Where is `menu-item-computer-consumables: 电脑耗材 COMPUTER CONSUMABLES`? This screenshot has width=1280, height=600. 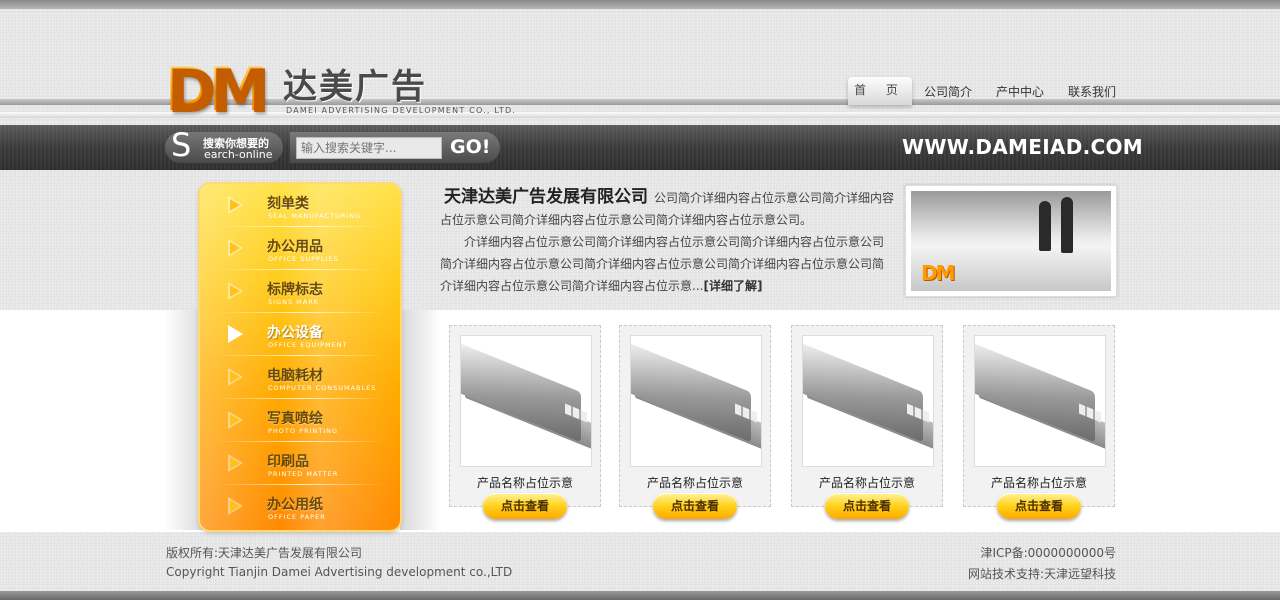
menu-item-computer-consumables: 电脑耗材 COMPUTER CONSUMABLES is located at coordinates (300, 377).